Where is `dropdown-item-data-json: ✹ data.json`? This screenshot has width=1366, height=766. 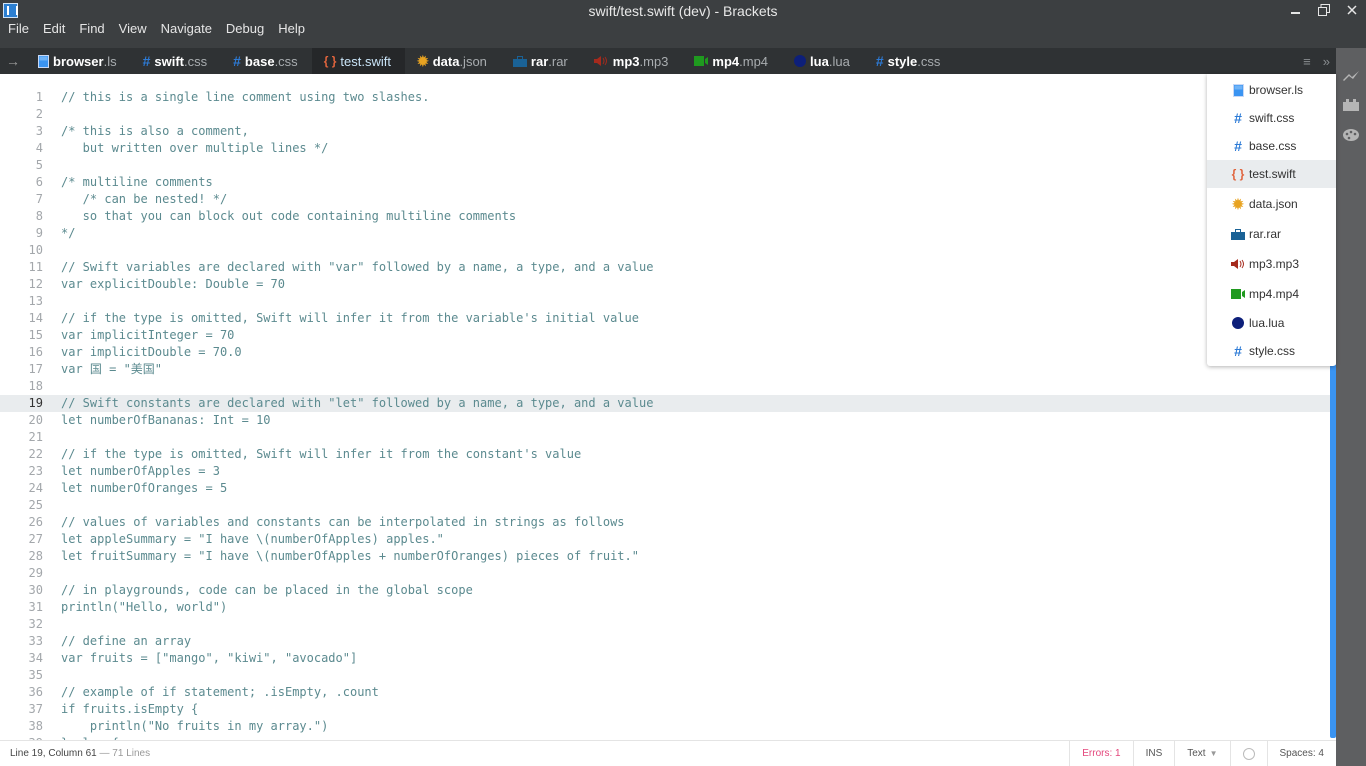
dropdown-item-data-json: ✹ data.json is located at coordinates (1271, 204).